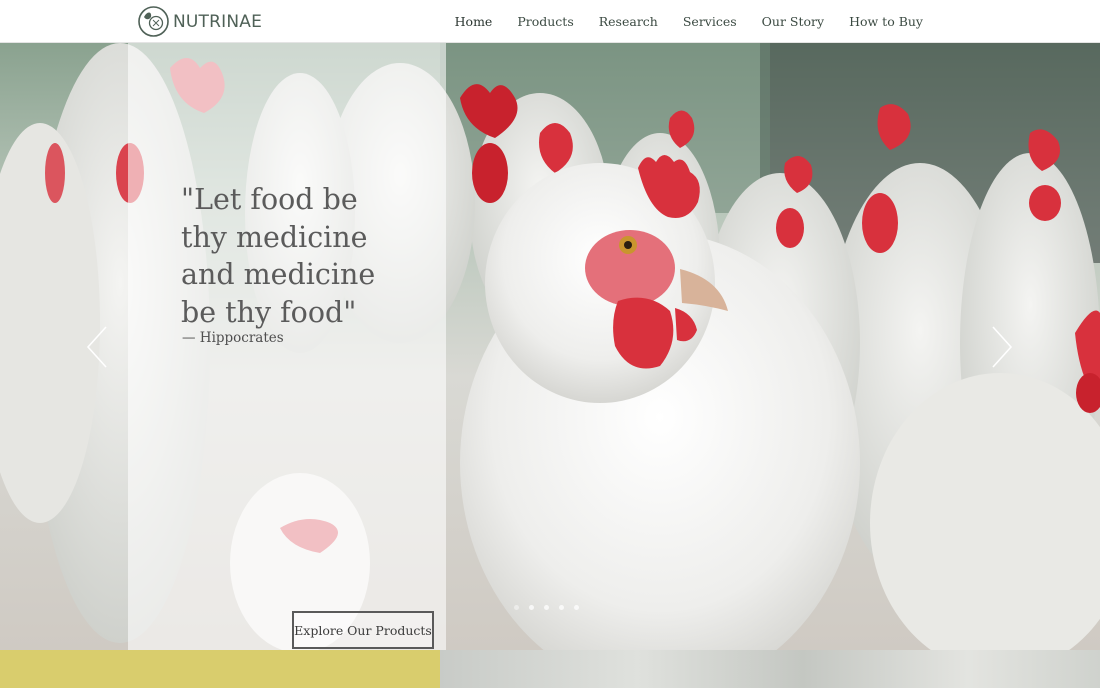 The height and width of the screenshot is (688, 1100). I want to click on nav-research: Research, so click(628, 21).